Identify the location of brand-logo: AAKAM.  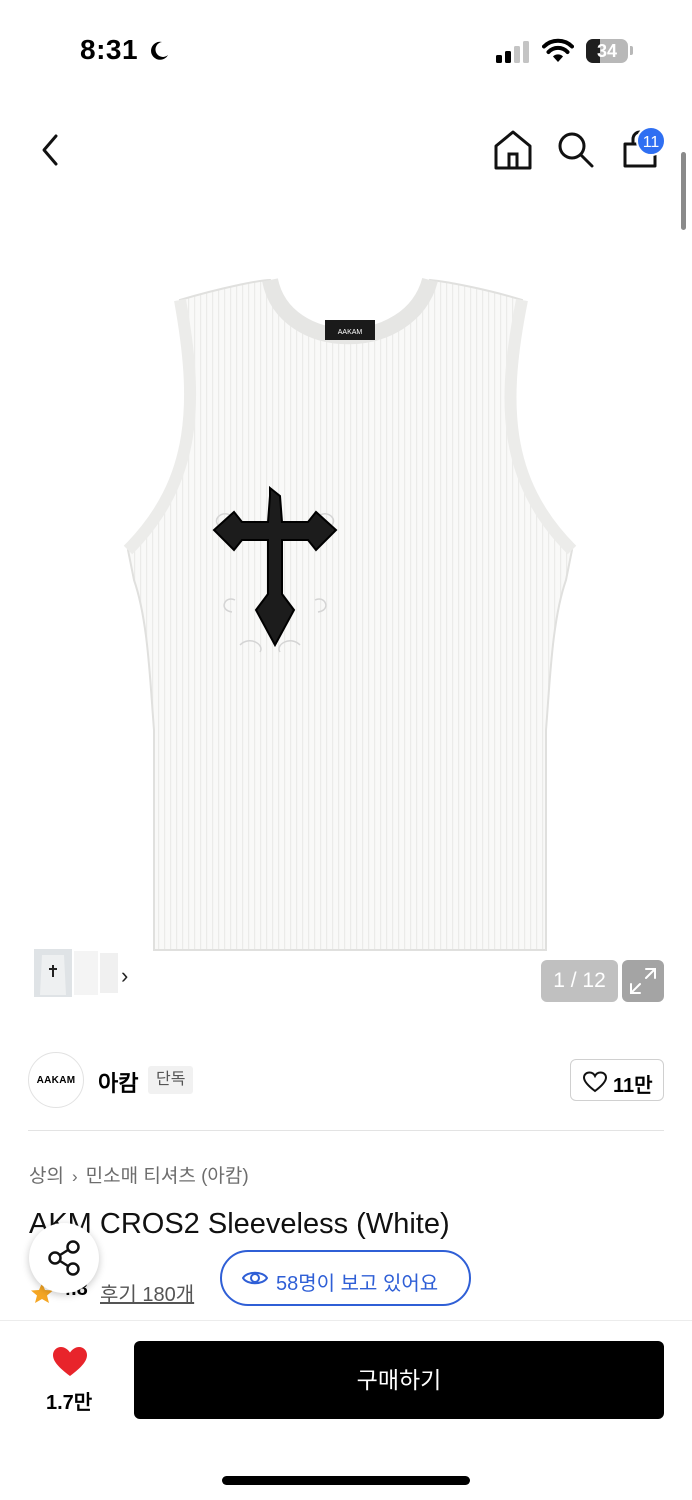
(56, 1080).